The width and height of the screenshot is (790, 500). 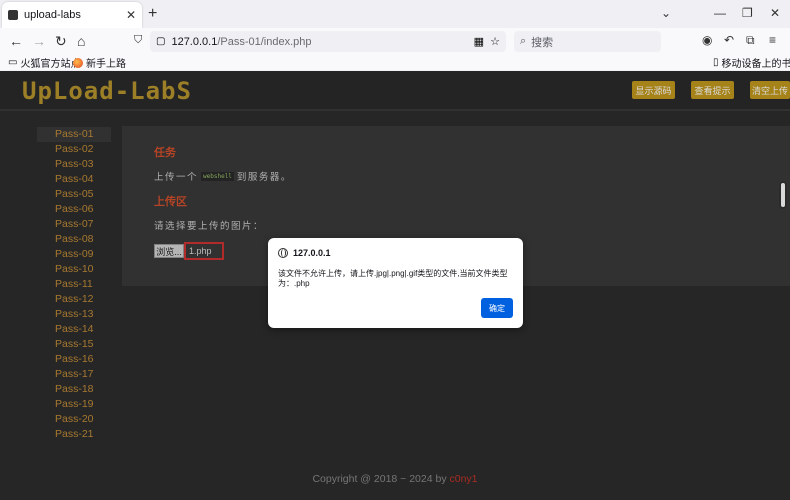 I want to click on search-icon: ⌕, so click(x=523, y=41).